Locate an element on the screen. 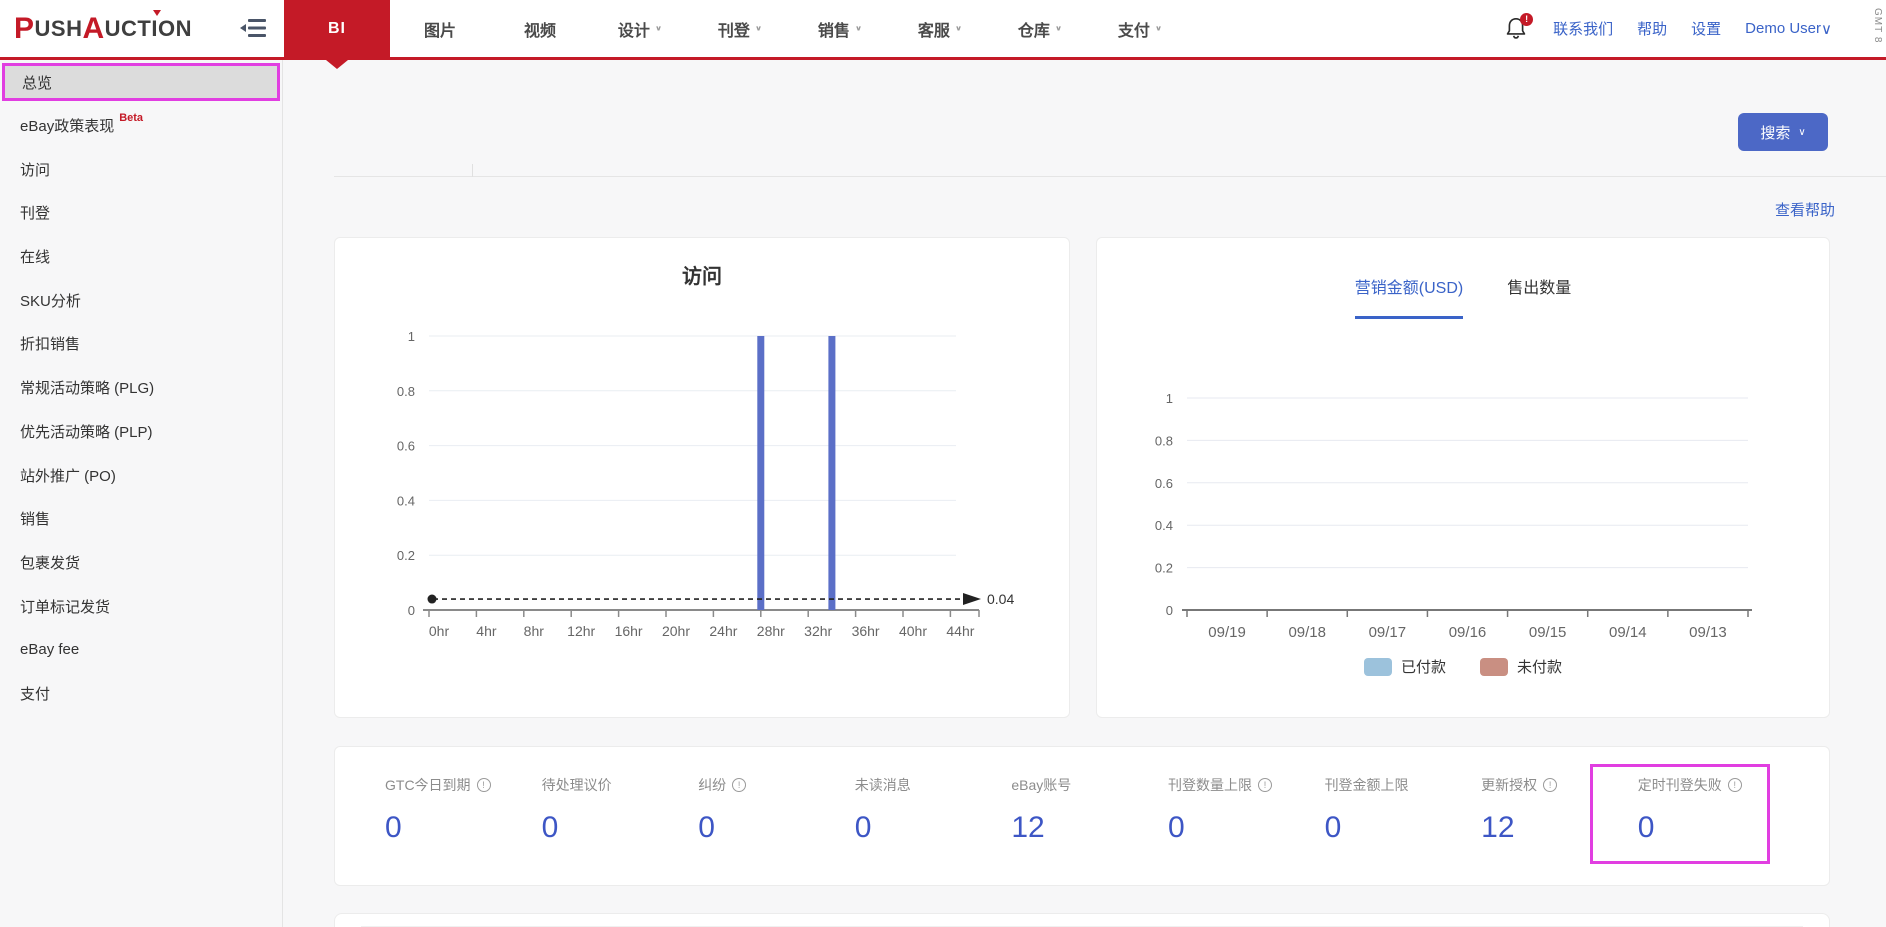  header-link-label: 帮助 is located at coordinates (1652, 29).